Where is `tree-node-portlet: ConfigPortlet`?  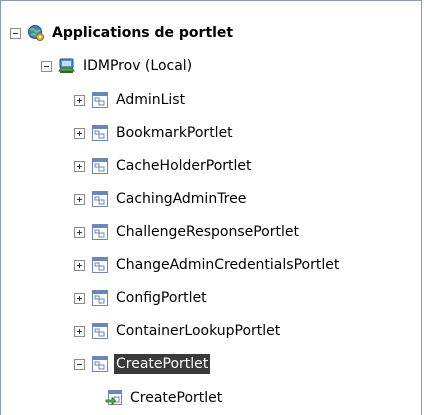
tree-node-portlet: ConfigPortlet is located at coordinates (141, 298).